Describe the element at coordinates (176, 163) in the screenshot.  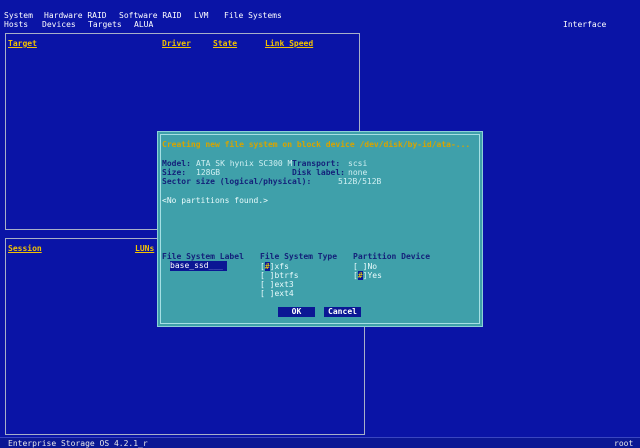
I see `model-label: Model:` at that location.